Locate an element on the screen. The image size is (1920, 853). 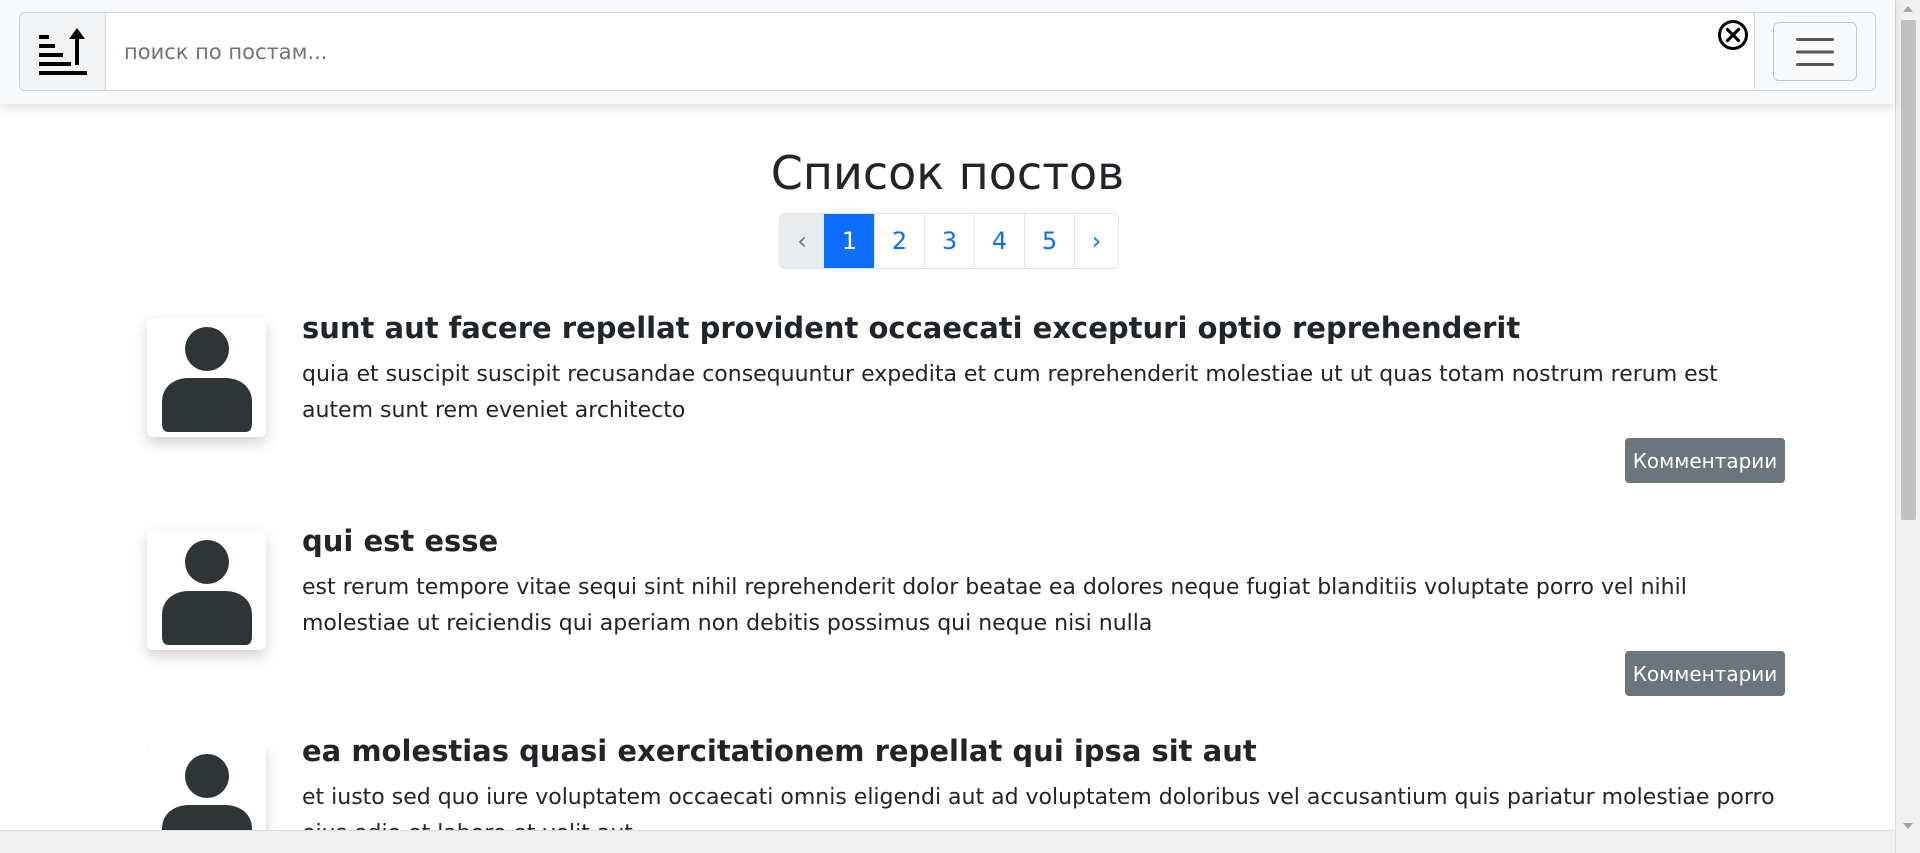
pagination-prev: ‹ is located at coordinates (802, 241).